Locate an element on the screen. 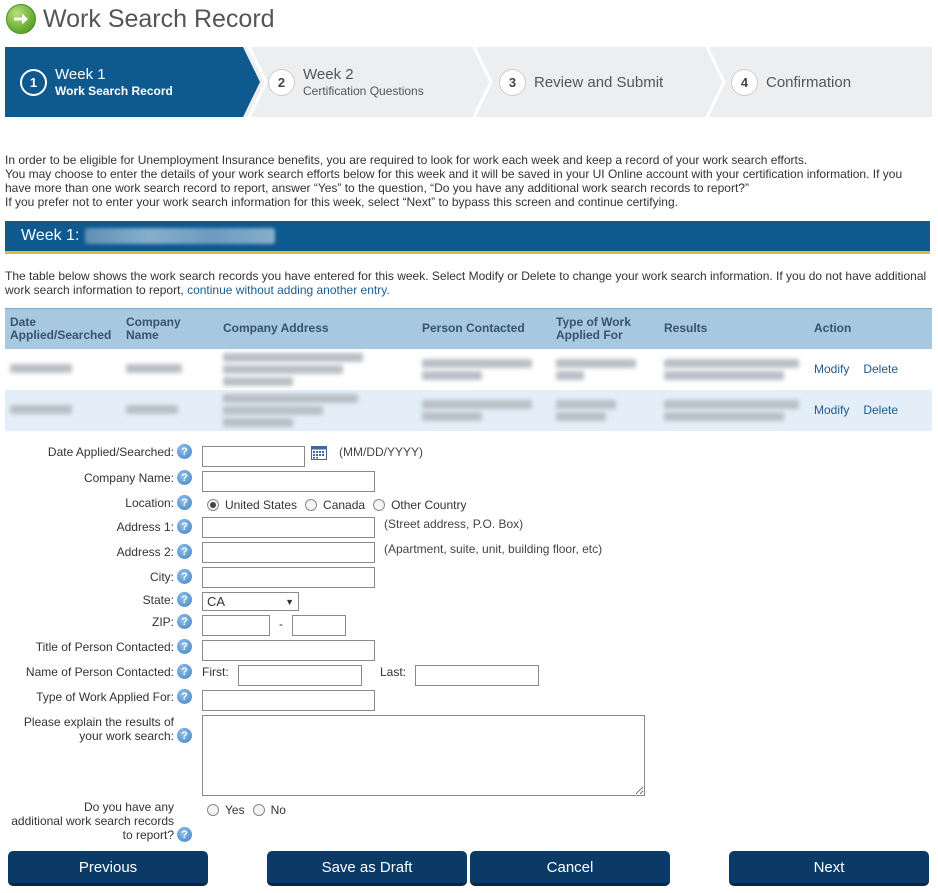 The image size is (938, 893). additional-label-line: to report? is located at coordinates (148, 835).